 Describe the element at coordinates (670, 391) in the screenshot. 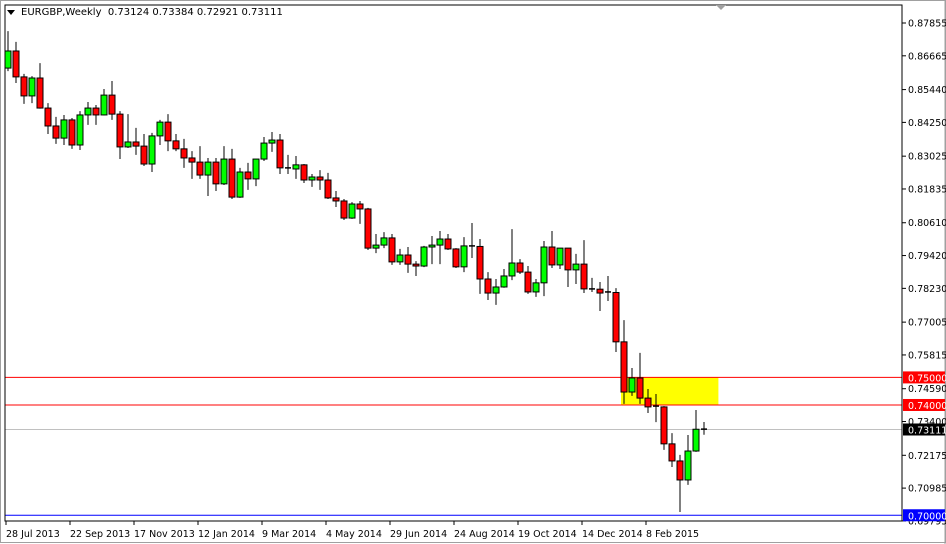

I see `supply-zone-rectangle` at that location.